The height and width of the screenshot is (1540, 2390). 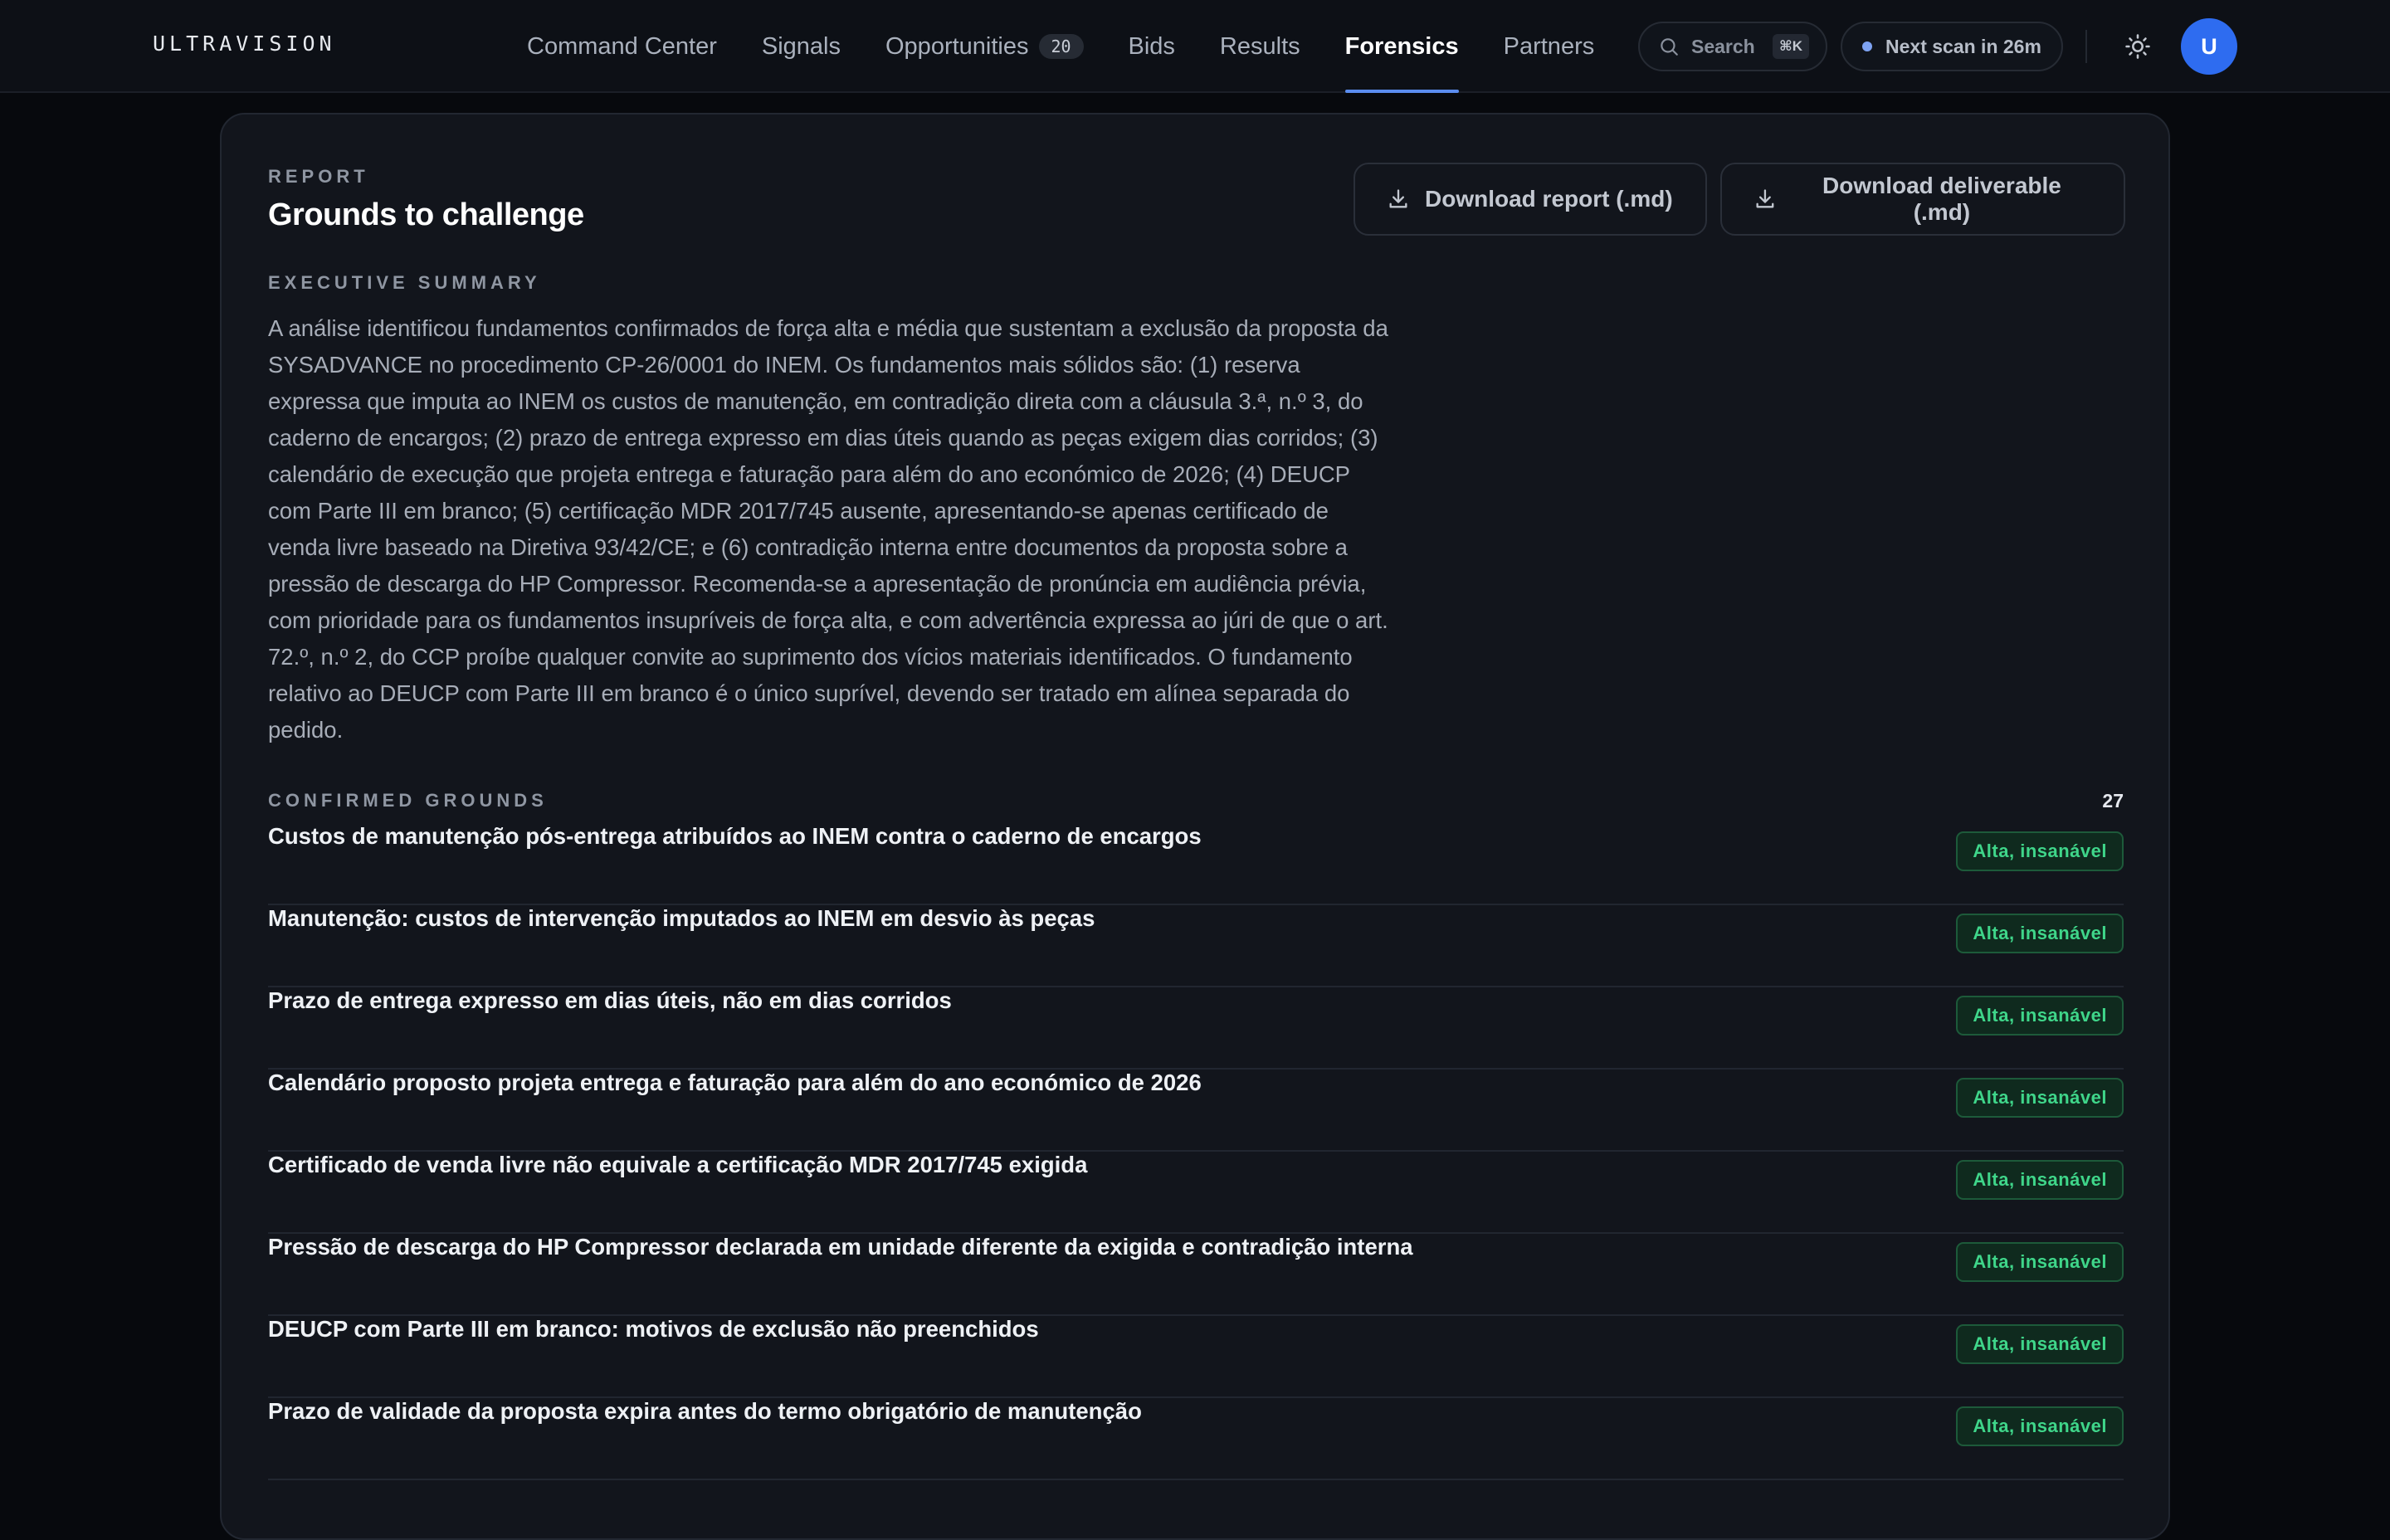 I want to click on nav-item-signals: Signals, so click(x=801, y=46).